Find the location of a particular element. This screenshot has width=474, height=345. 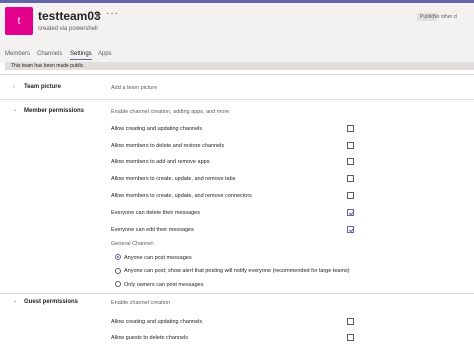

guest-permissions-desc: Enable channel creation is located at coordinates (141, 303).